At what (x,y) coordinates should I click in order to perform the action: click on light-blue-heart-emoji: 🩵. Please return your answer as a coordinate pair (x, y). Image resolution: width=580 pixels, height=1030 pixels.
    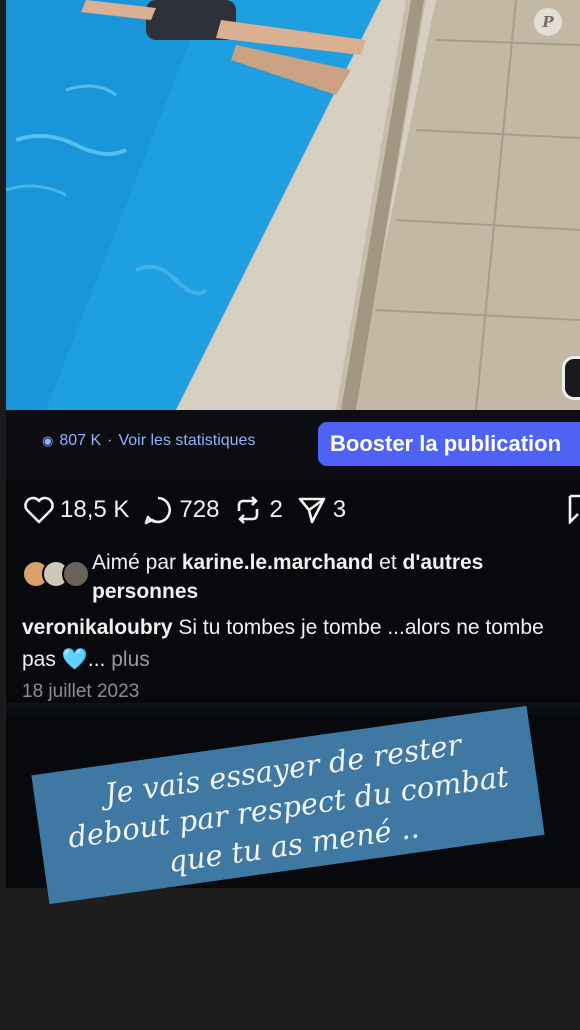
    Looking at the image, I should click on (74, 659).